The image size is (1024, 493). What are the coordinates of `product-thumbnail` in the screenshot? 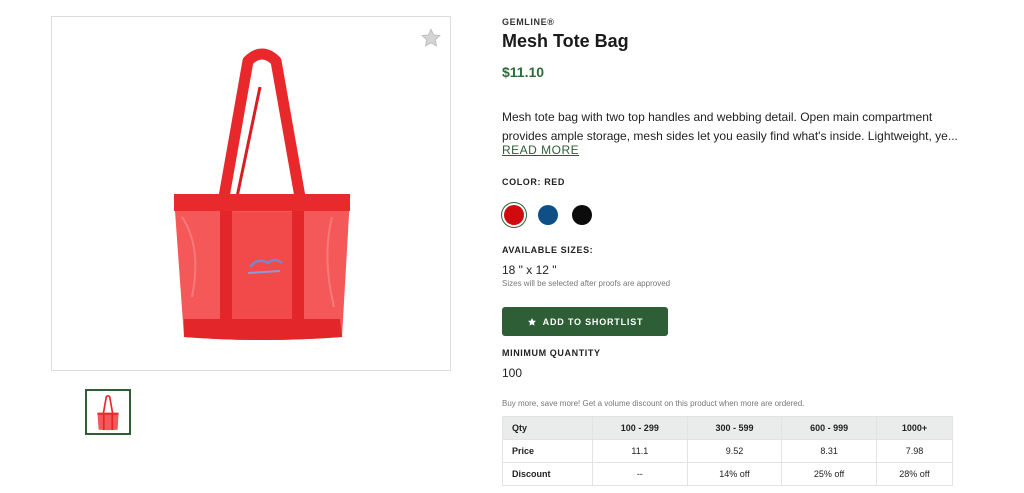 It's located at (108, 412).